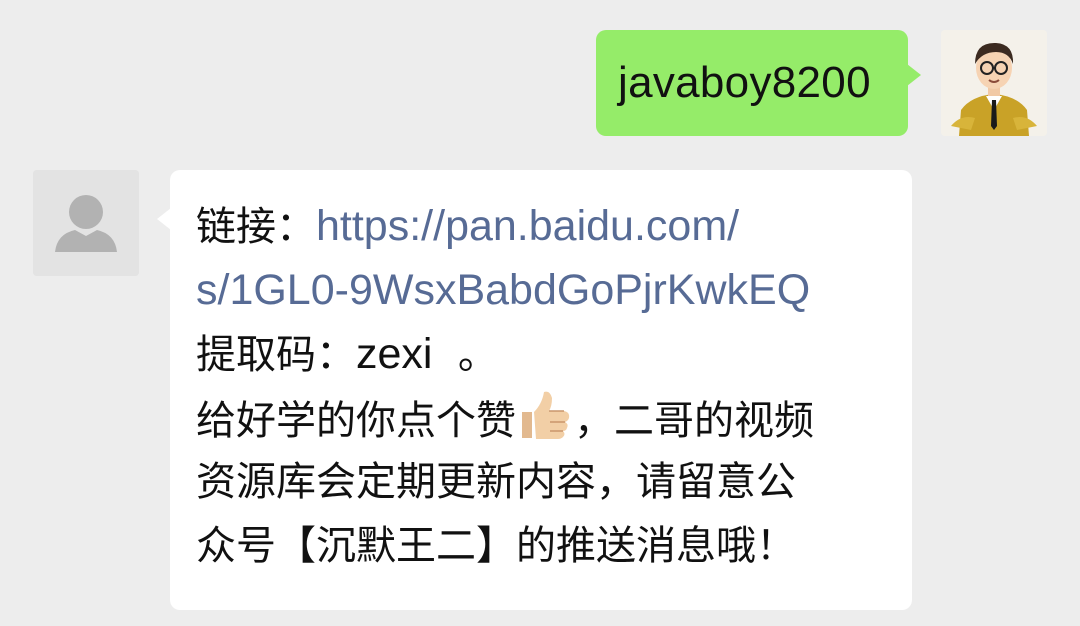  I want to click on link-line-1: 链接：https://pan.baidu.com/, so click(544, 226).